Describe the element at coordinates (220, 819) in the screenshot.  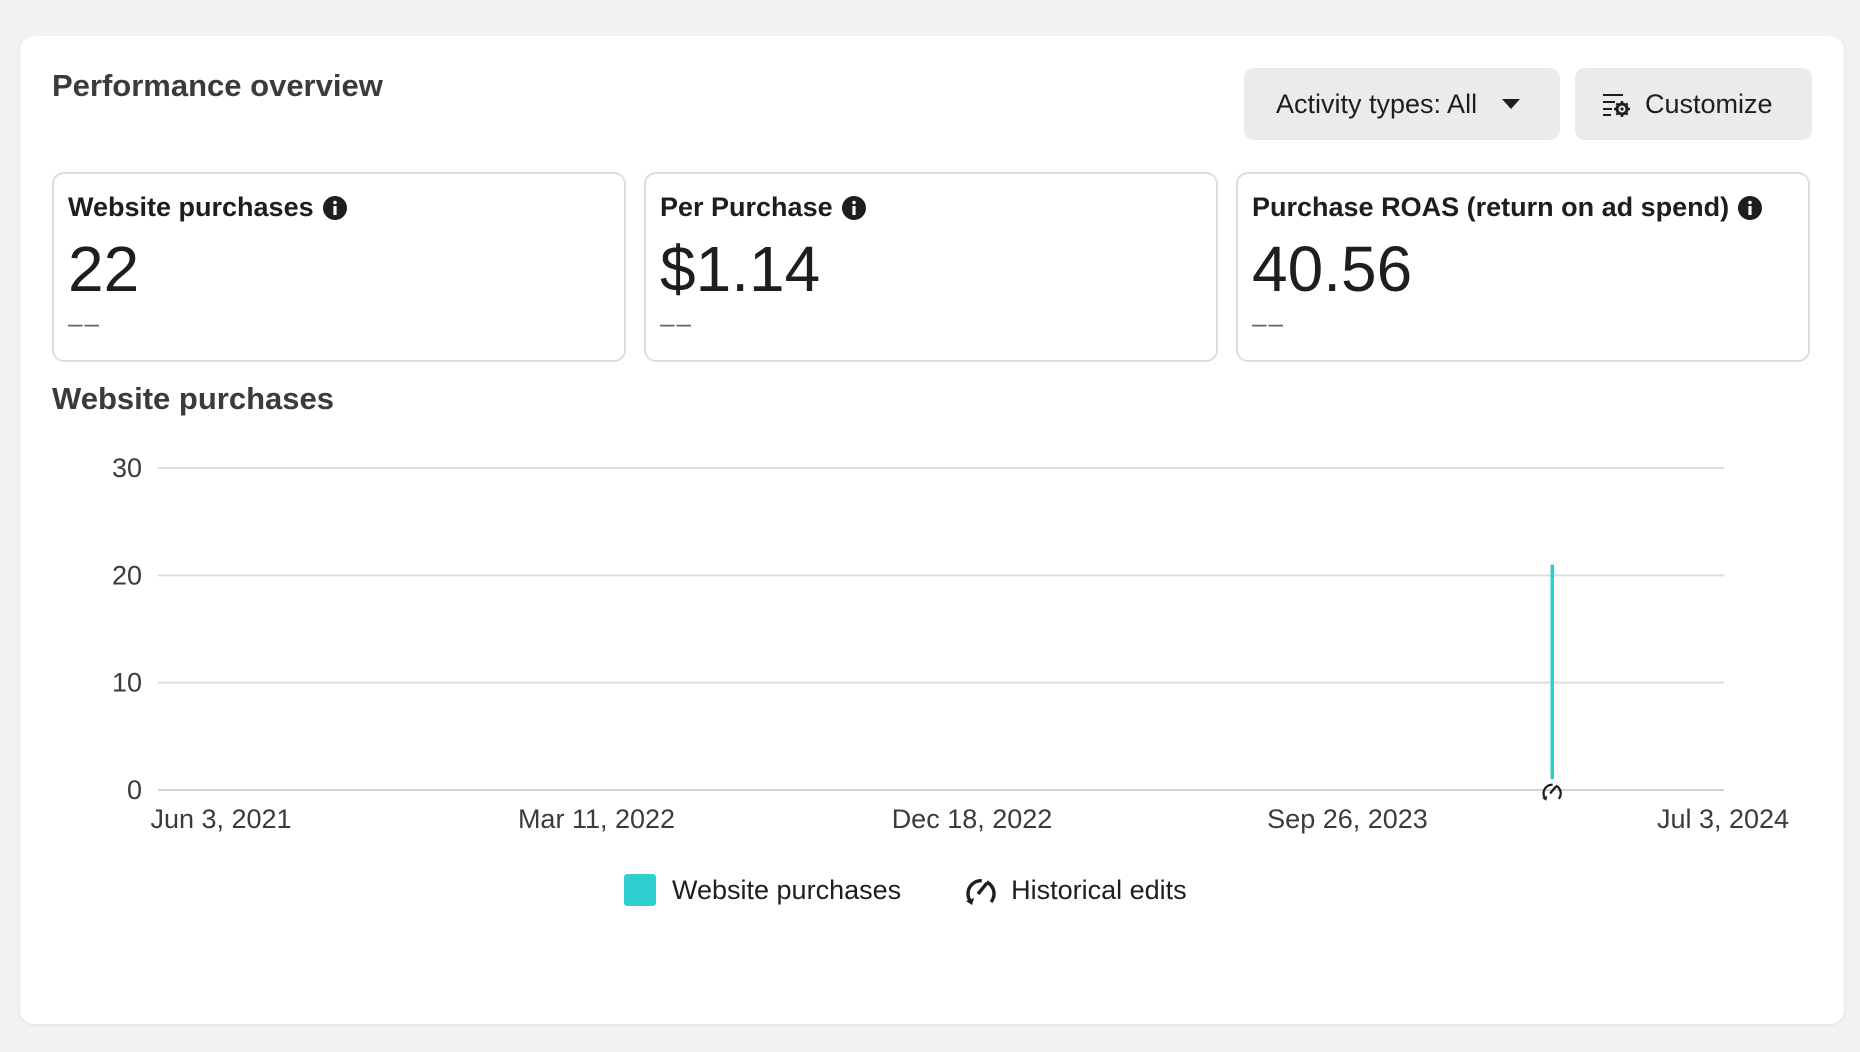
I see `x-tick-label: Jun 3, 2021` at that location.